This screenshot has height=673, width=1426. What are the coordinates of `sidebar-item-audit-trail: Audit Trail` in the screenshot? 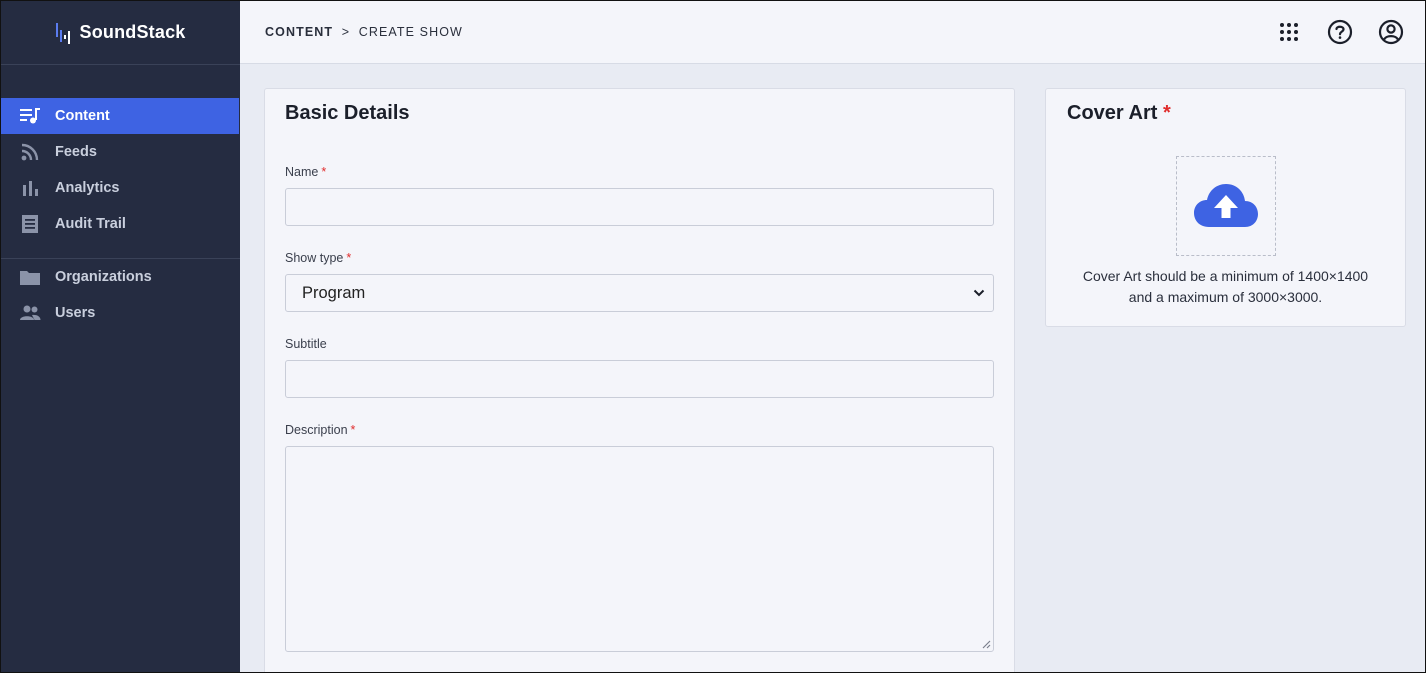 It's located at (120, 224).